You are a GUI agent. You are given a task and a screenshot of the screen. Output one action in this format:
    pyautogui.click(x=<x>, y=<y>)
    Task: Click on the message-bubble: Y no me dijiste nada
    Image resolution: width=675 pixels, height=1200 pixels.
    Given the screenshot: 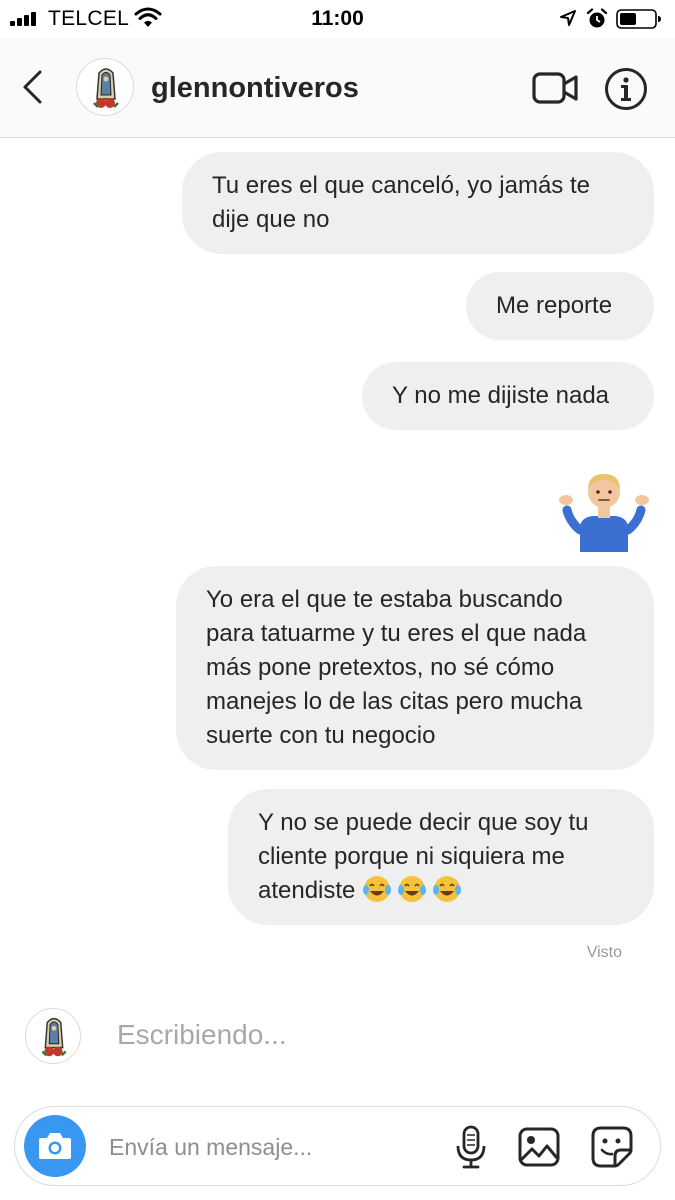 What is the action you would take?
    pyautogui.click(x=508, y=396)
    